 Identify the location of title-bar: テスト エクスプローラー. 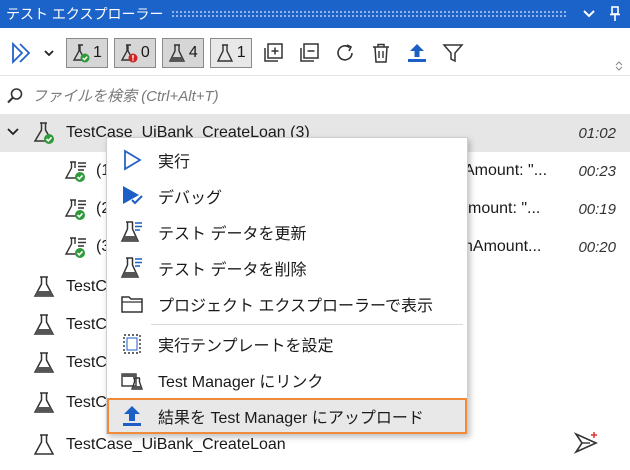
(315, 14).